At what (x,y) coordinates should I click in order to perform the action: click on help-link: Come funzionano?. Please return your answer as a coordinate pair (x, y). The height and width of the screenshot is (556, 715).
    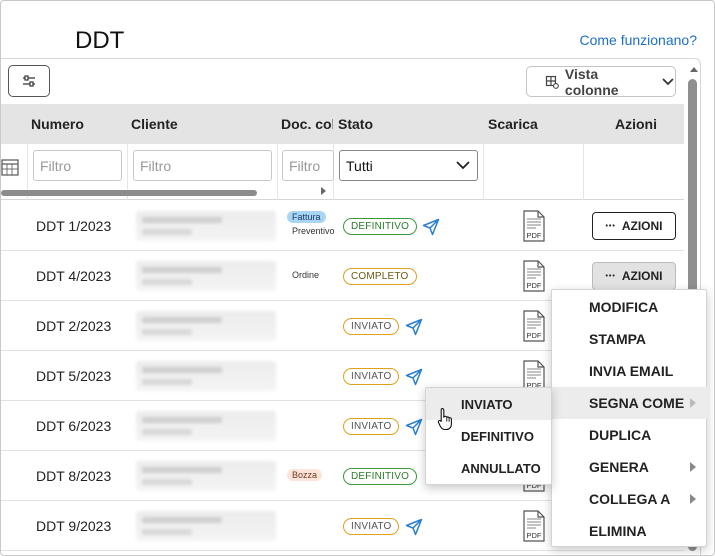
    Looking at the image, I should click on (638, 40).